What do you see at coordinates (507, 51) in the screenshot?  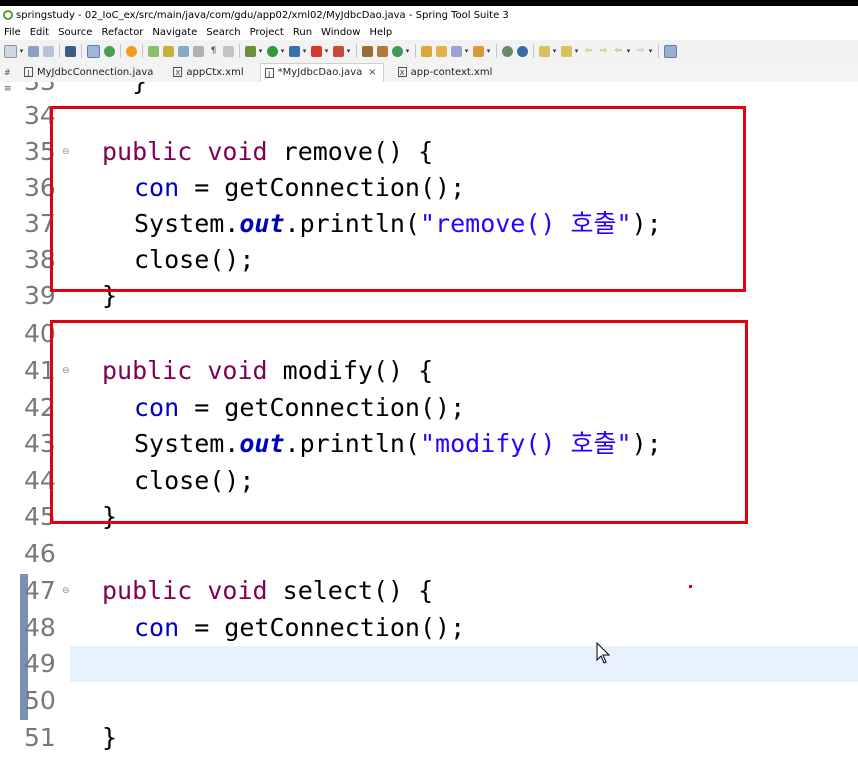 I see `spring-dashboard-icon` at bounding box center [507, 51].